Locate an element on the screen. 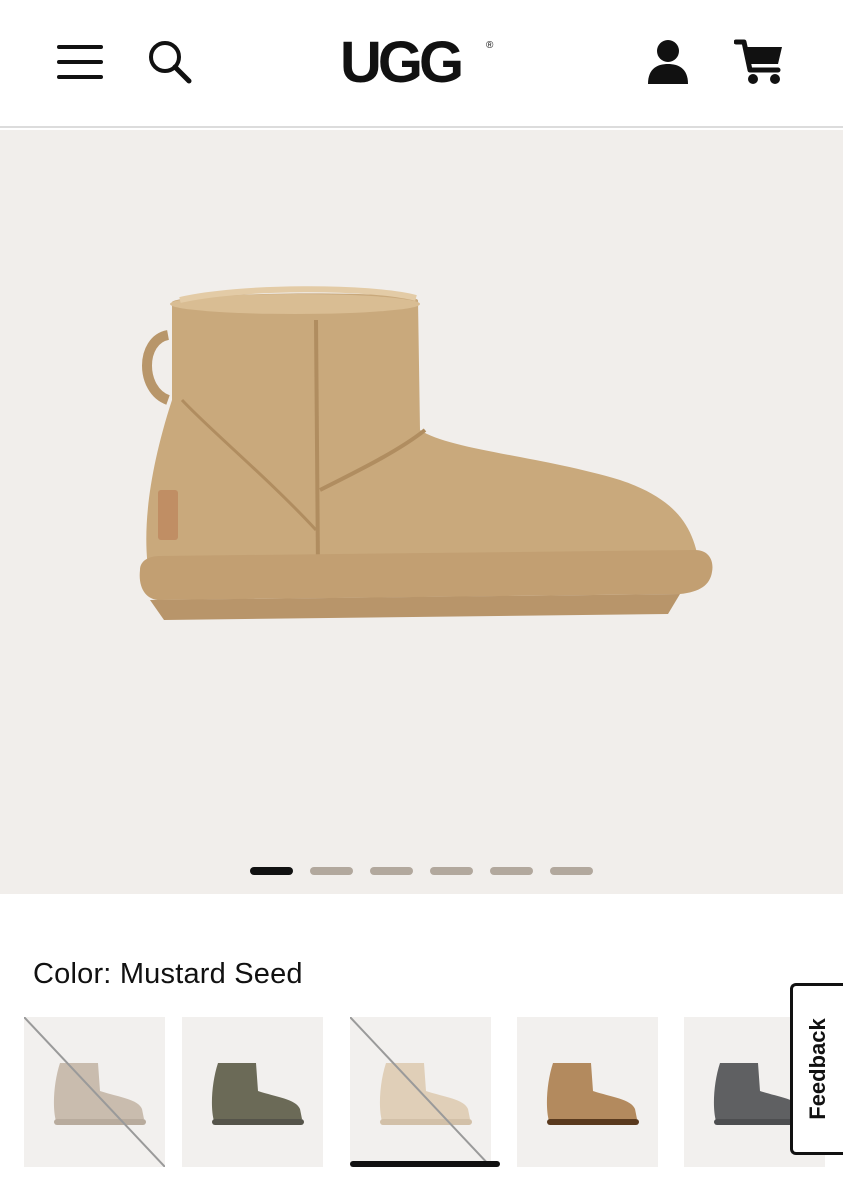 The width and height of the screenshot is (843, 1200). menu-button is located at coordinates (80, 62).